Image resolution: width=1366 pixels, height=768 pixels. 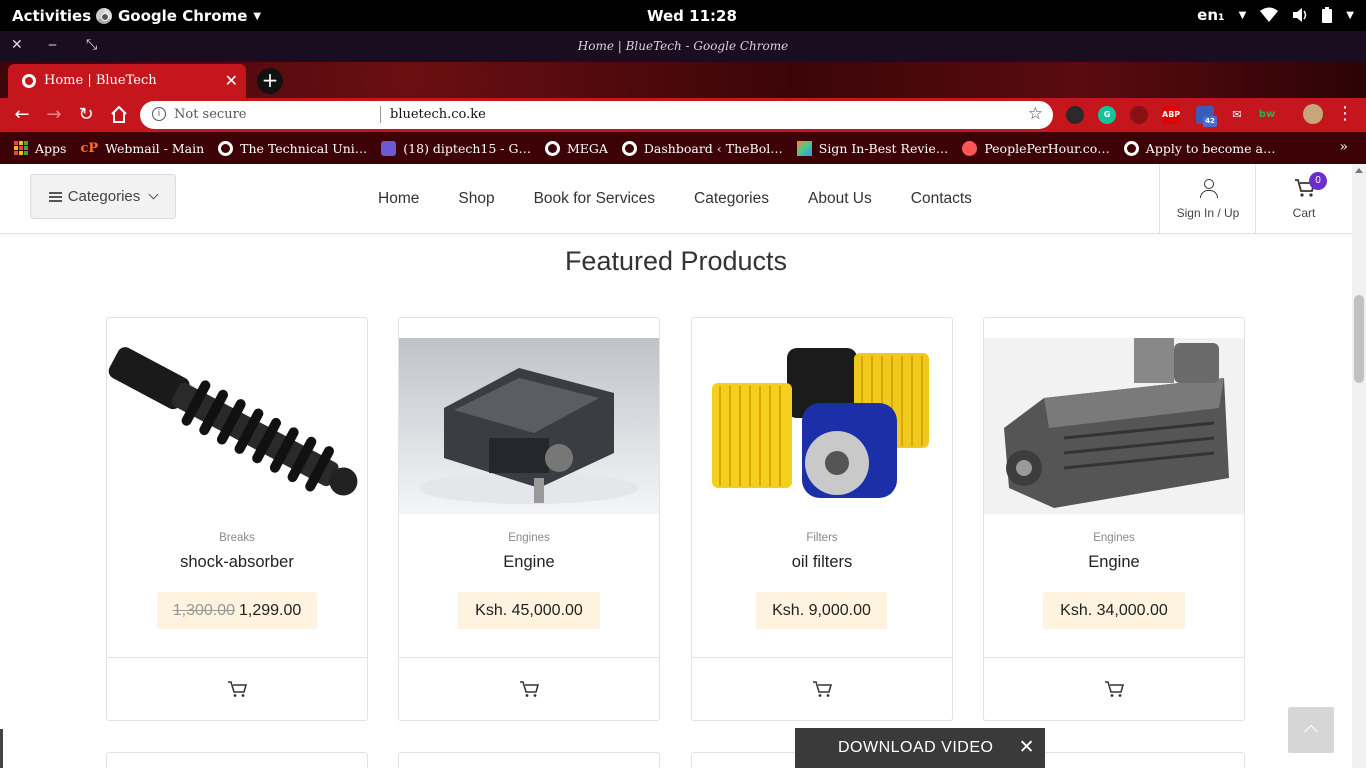 What do you see at coordinates (1303, 198) in the screenshot?
I see `cart-button: 0 Cart` at bounding box center [1303, 198].